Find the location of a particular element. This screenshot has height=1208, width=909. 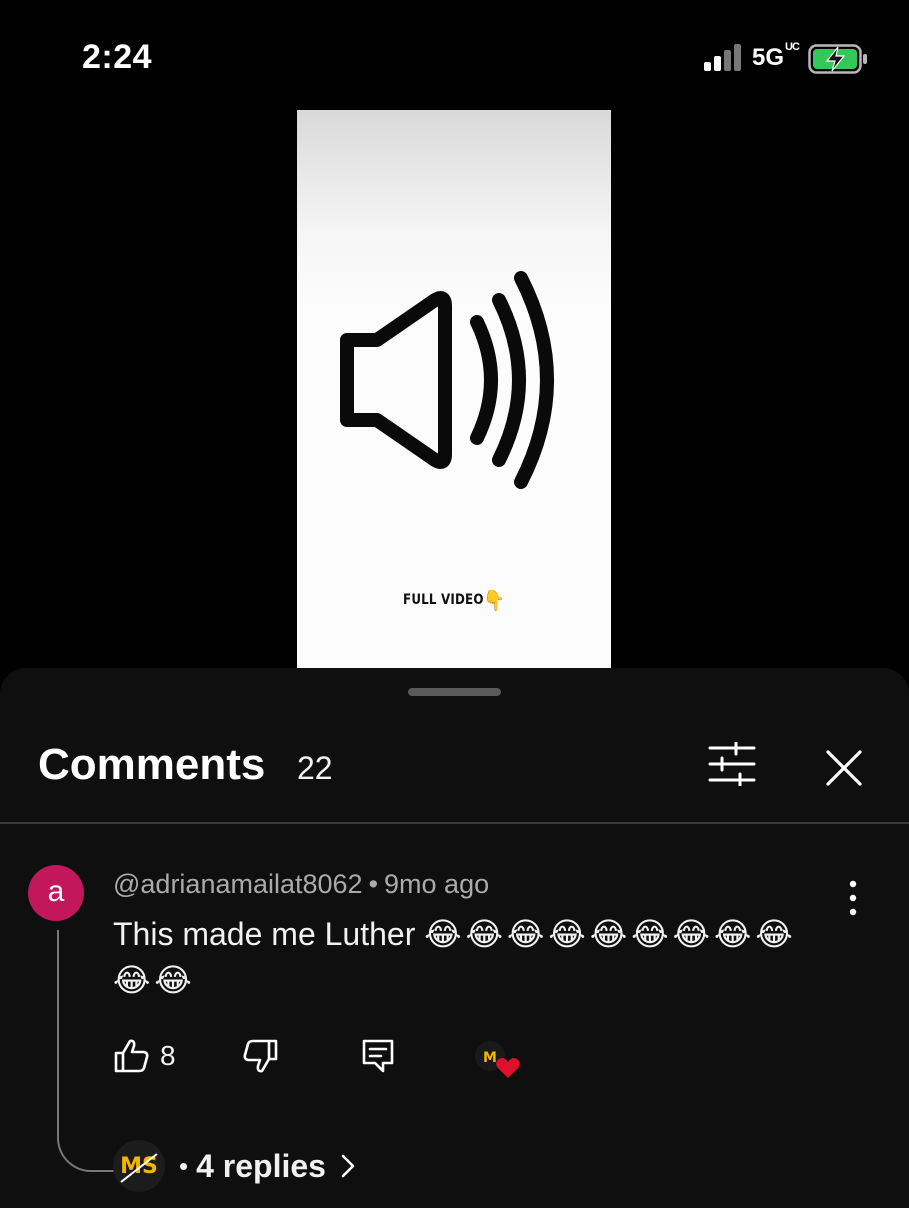

reply-author-avatar: MS is located at coordinates (139, 1166).